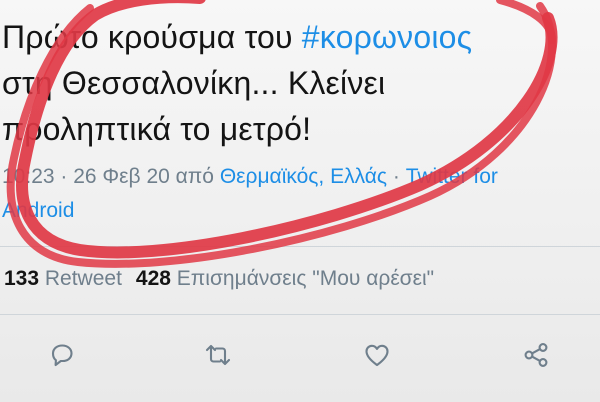  I want to click on reply-button, so click(62, 357).